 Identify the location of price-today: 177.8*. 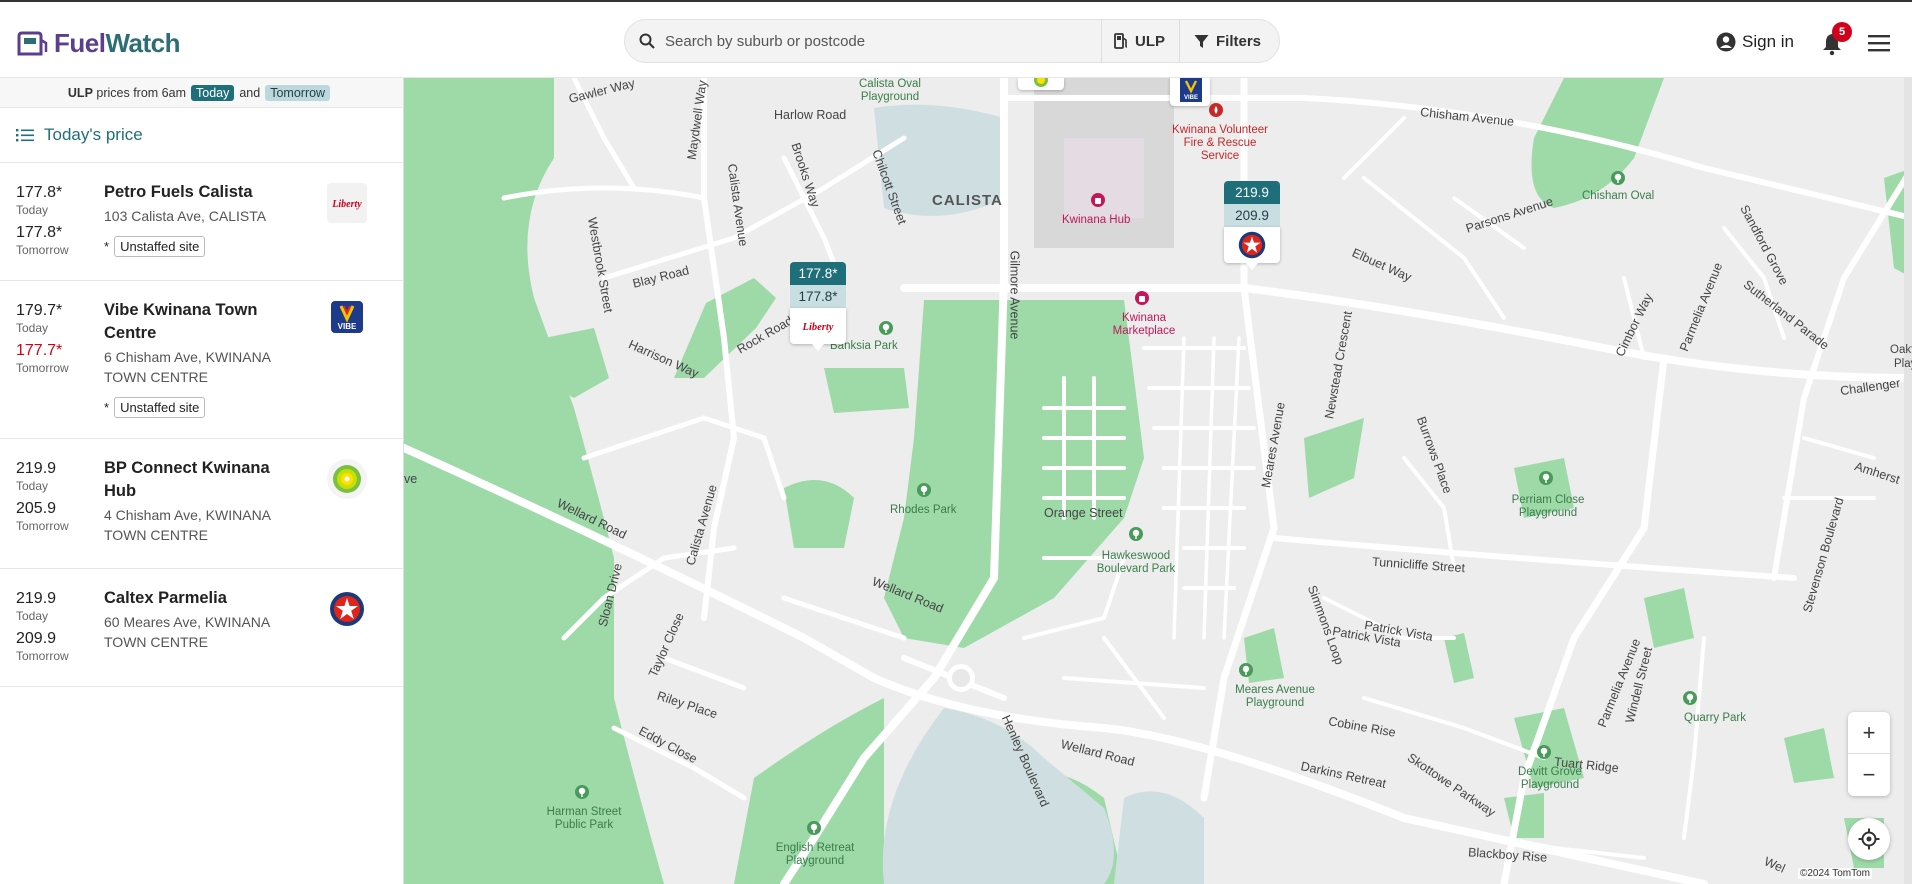
(39, 192).